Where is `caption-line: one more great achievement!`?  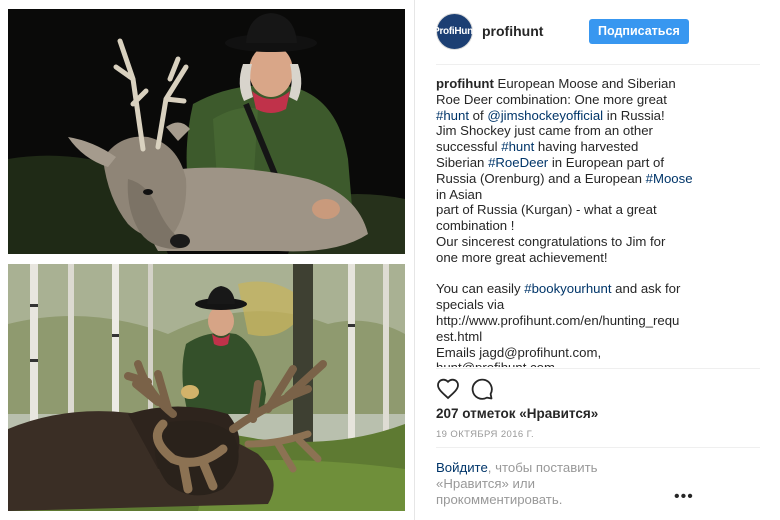 caption-line: one more great achievement! is located at coordinates (570, 258).